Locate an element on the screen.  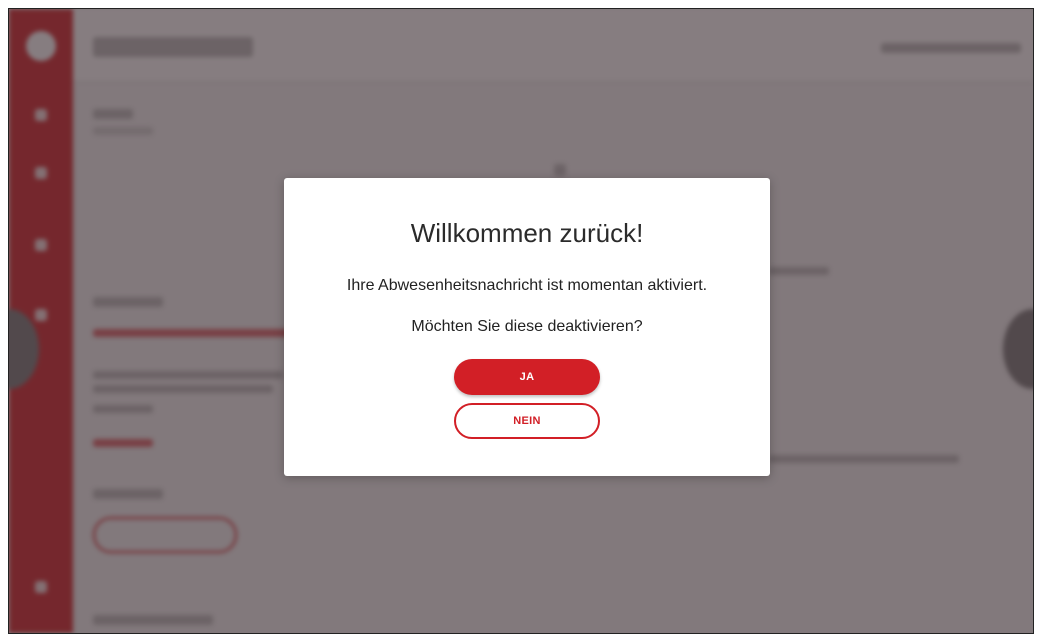
no-button: NEIN is located at coordinates (527, 421).